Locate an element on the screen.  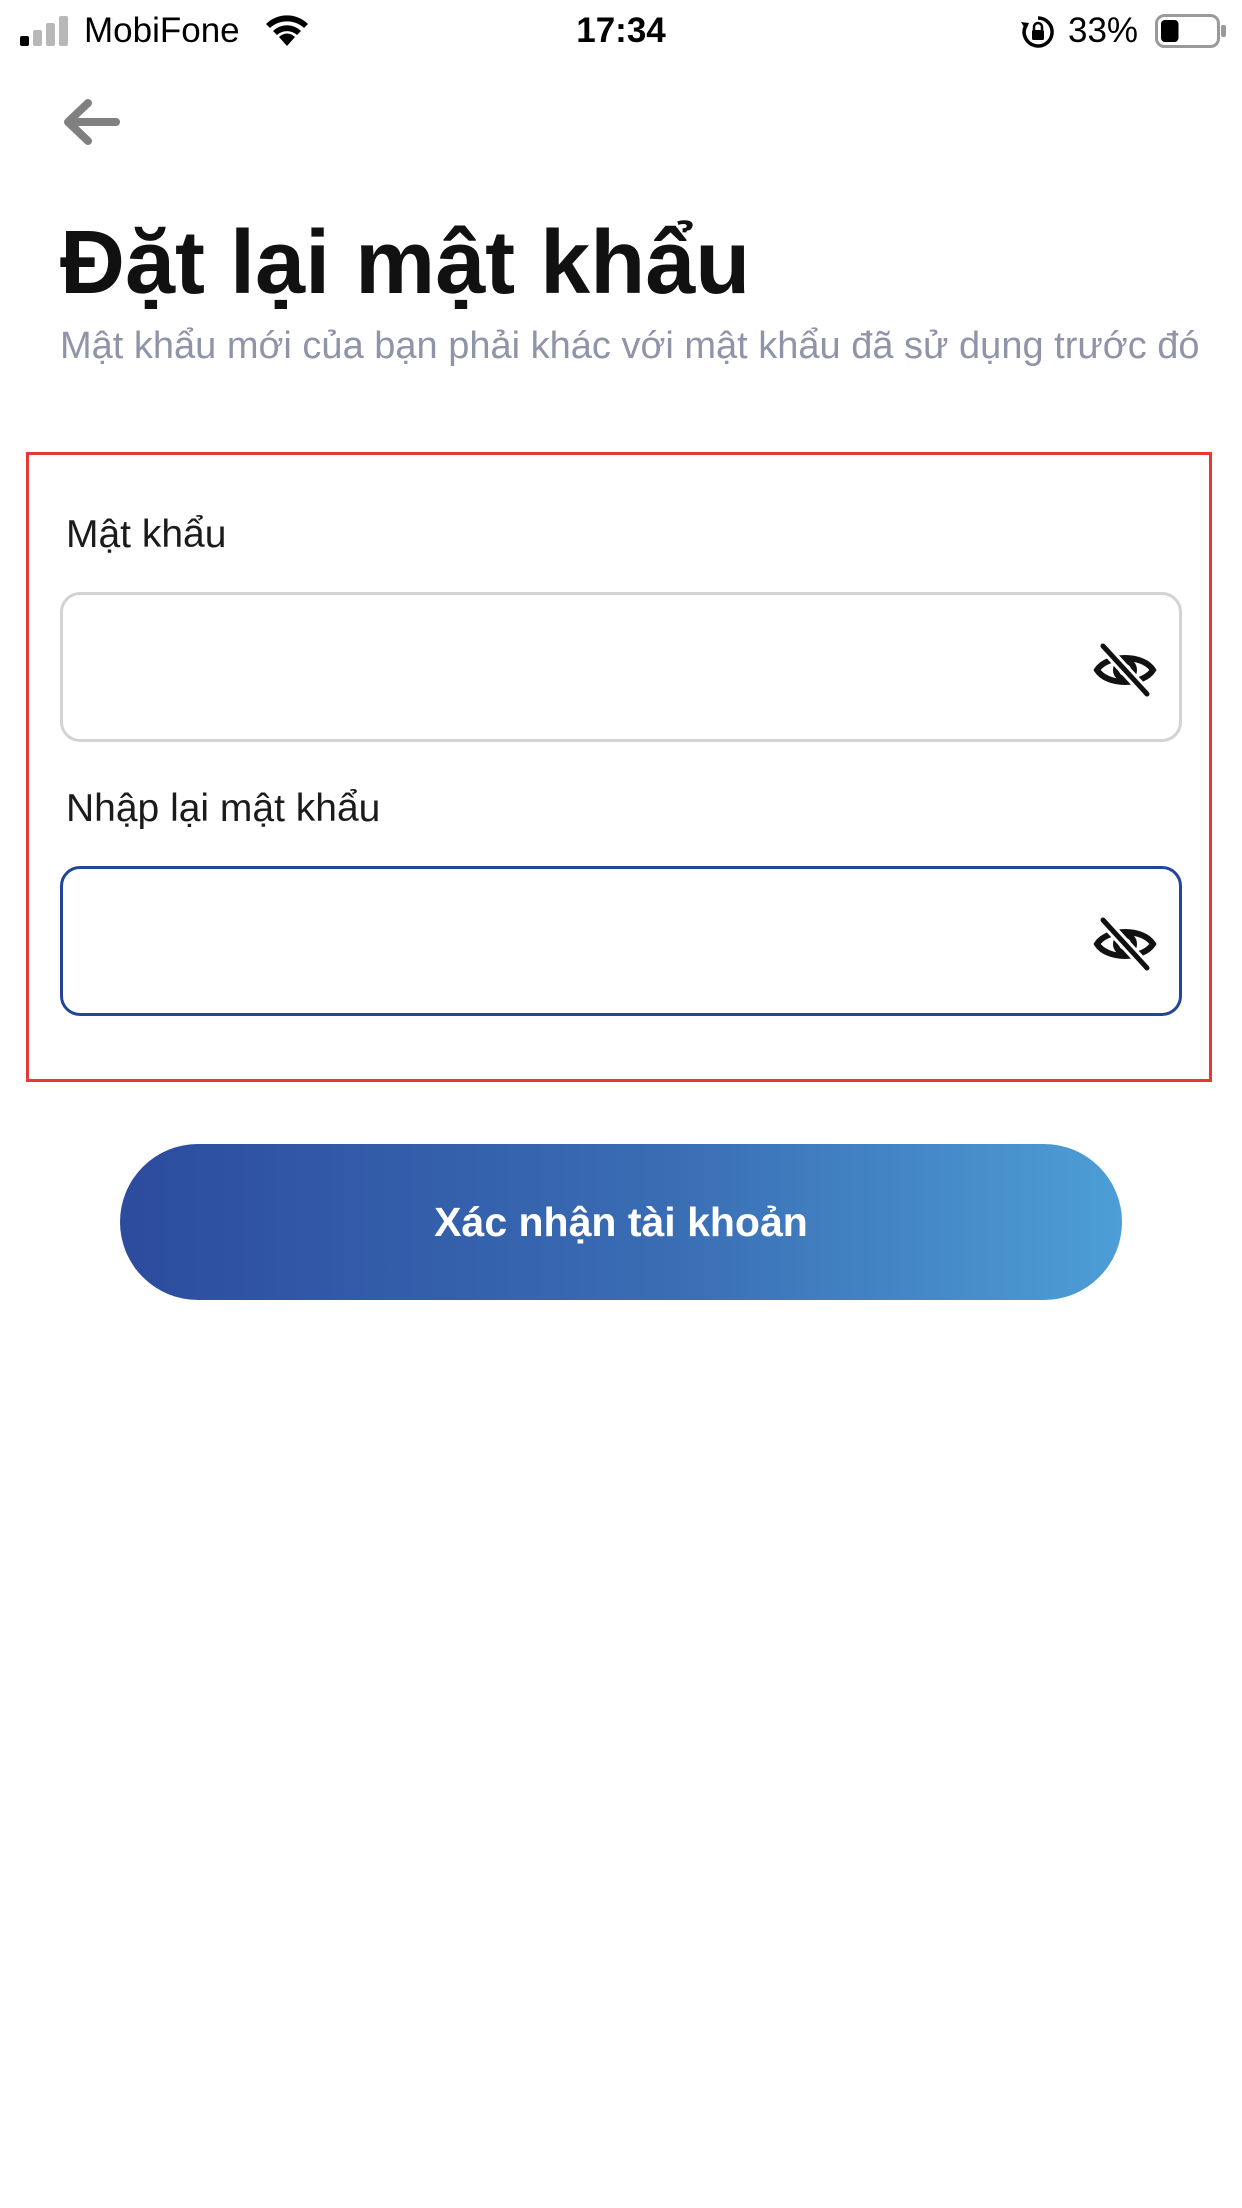
password-label: Mật khẩu is located at coordinates (146, 534).